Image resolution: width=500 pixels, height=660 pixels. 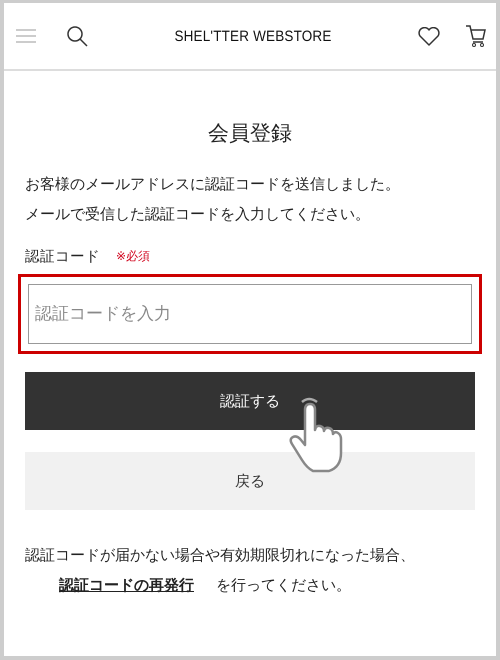 What do you see at coordinates (126, 585) in the screenshot?
I see `reissue-link: 認証コードの再発行` at bounding box center [126, 585].